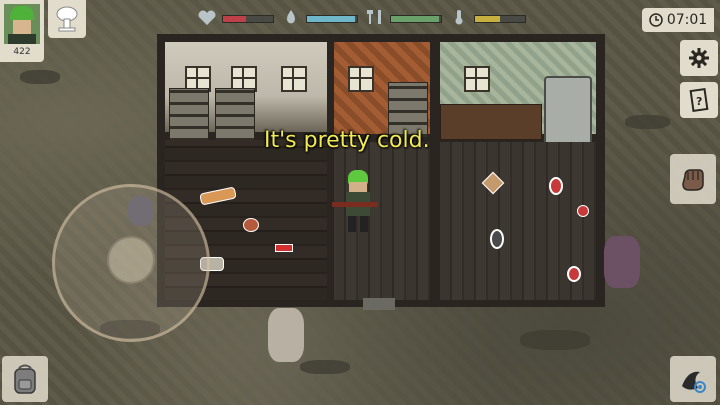 The image size is (720, 405). I want to click on look-button, so click(693, 379).